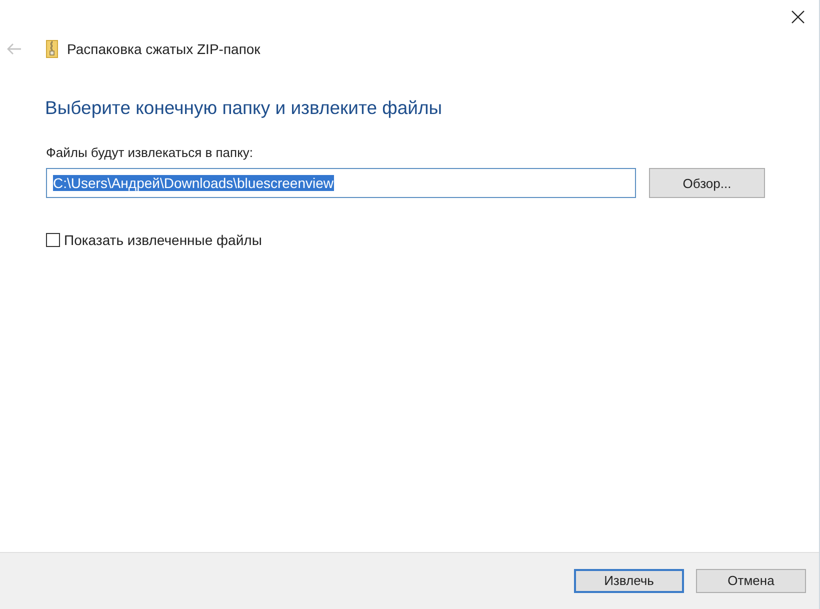 The height and width of the screenshot is (609, 820). I want to click on checkbox-label: Показать извлеченные файлы, so click(163, 240).